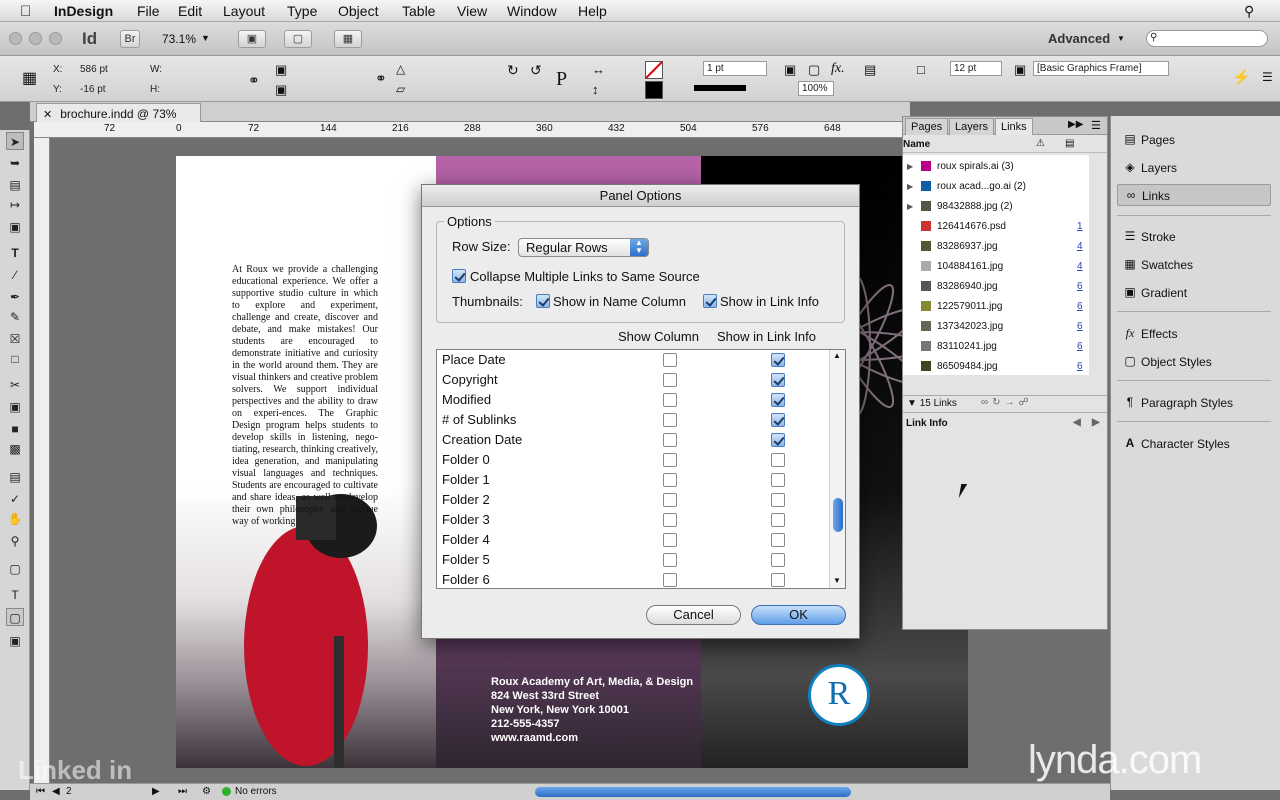 This screenshot has height=800, width=1280. What do you see at coordinates (1194, 265) in the screenshot?
I see `dock-swatches: ▦ Swatches` at bounding box center [1194, 265].